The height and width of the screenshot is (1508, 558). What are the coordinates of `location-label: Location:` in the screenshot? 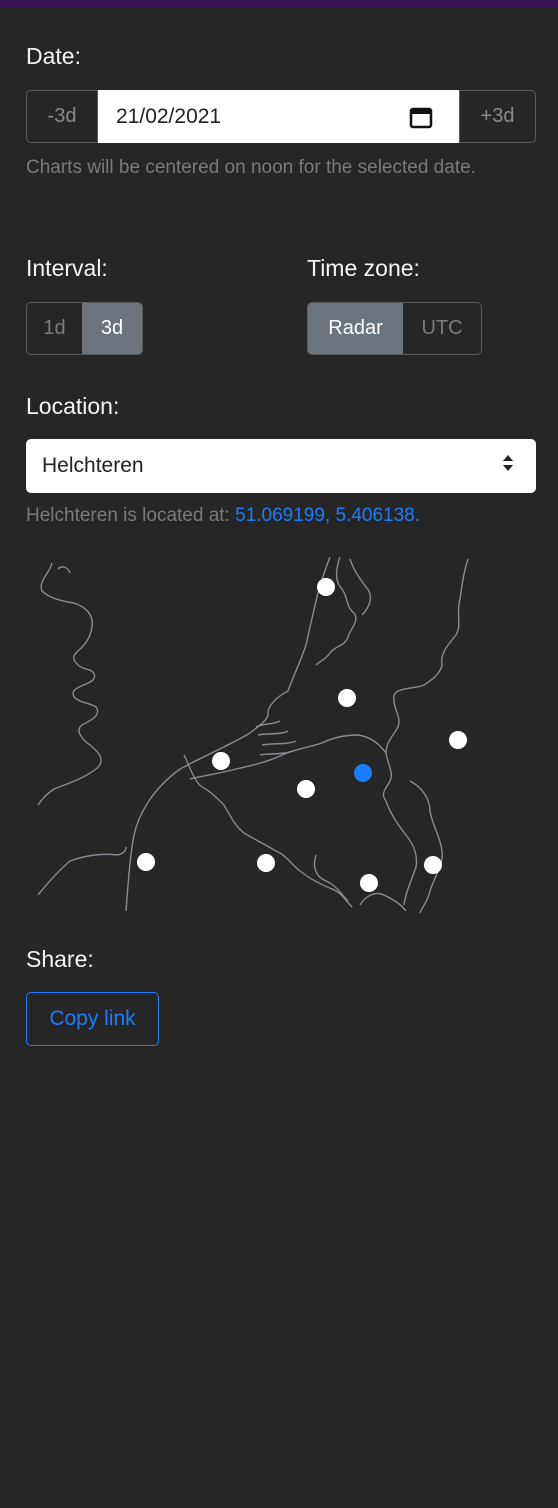 It's located at (73, 406).